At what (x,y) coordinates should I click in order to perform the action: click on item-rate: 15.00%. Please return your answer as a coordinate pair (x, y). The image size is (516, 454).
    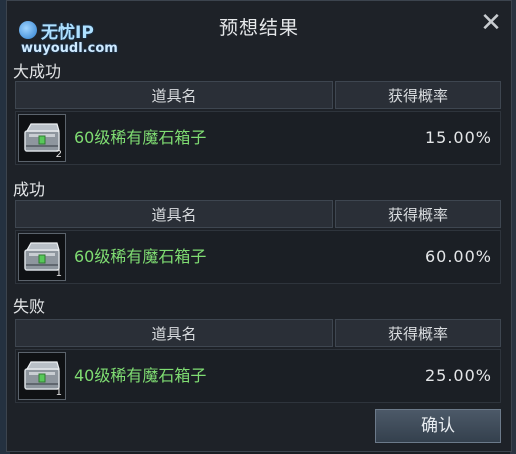
    Looking at the image, I should click on (458, 137).